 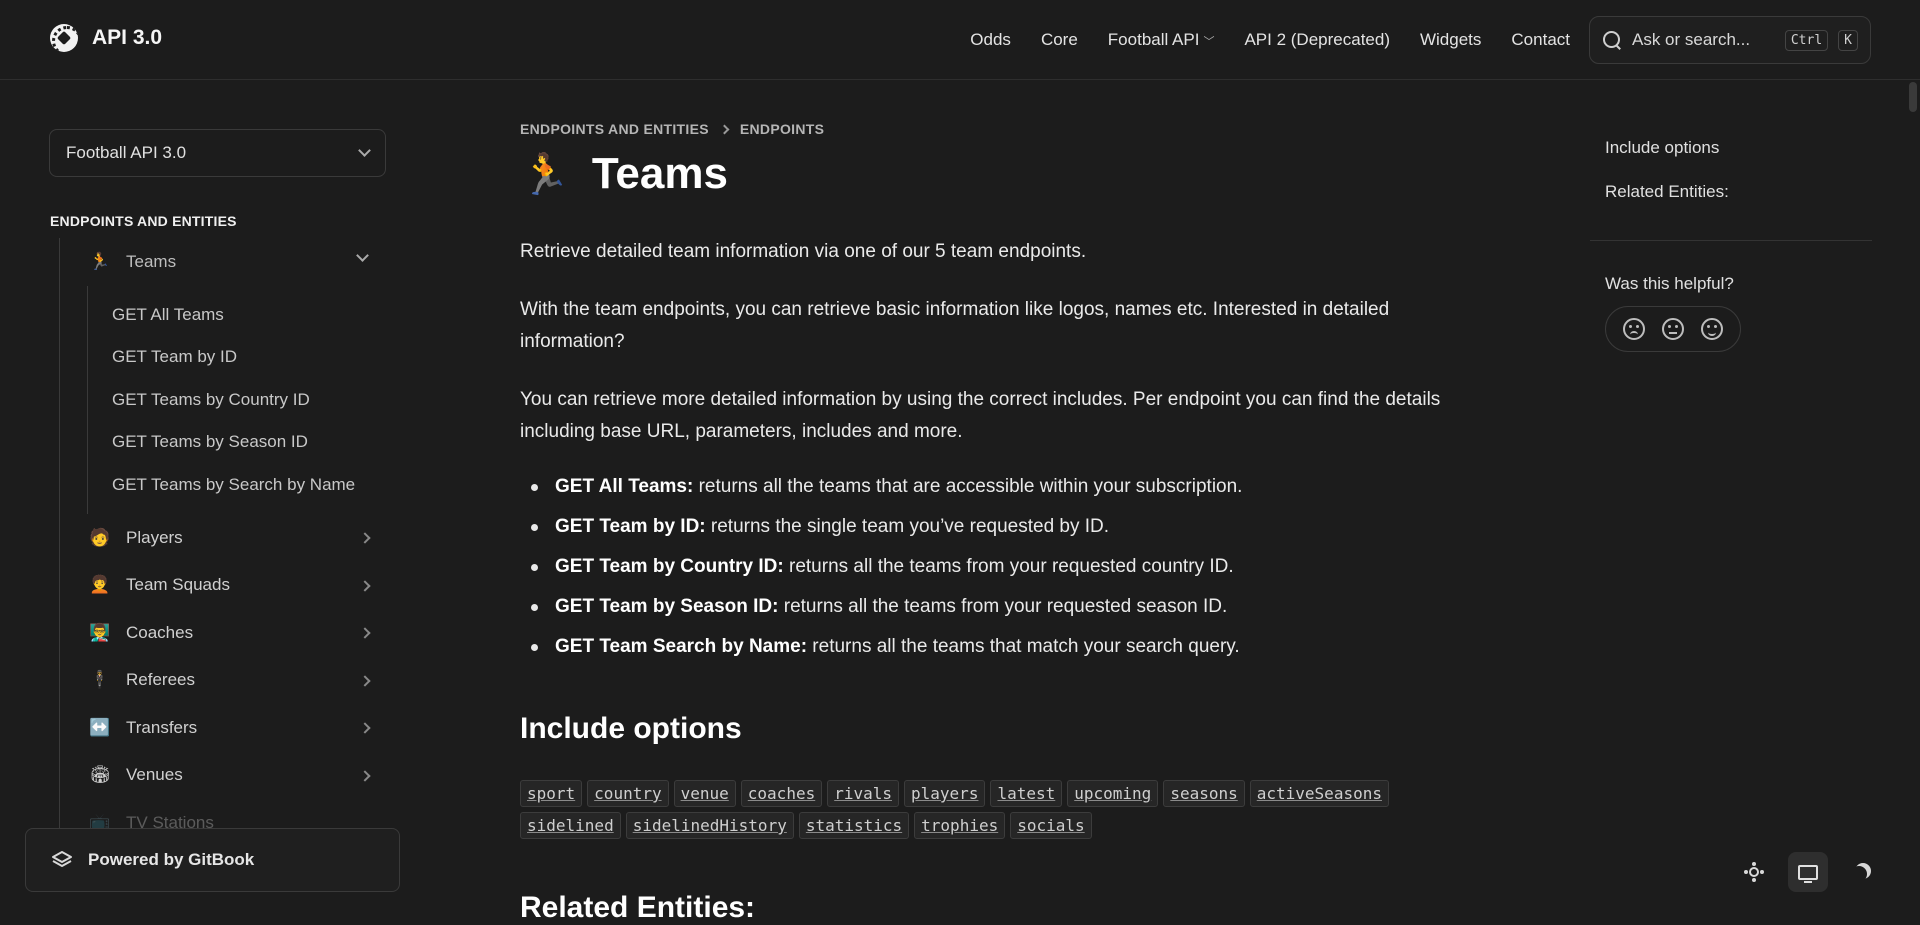 I want to click on powered-by-gitbook-link: Powered by GitBook, so click(x=212, y=860).